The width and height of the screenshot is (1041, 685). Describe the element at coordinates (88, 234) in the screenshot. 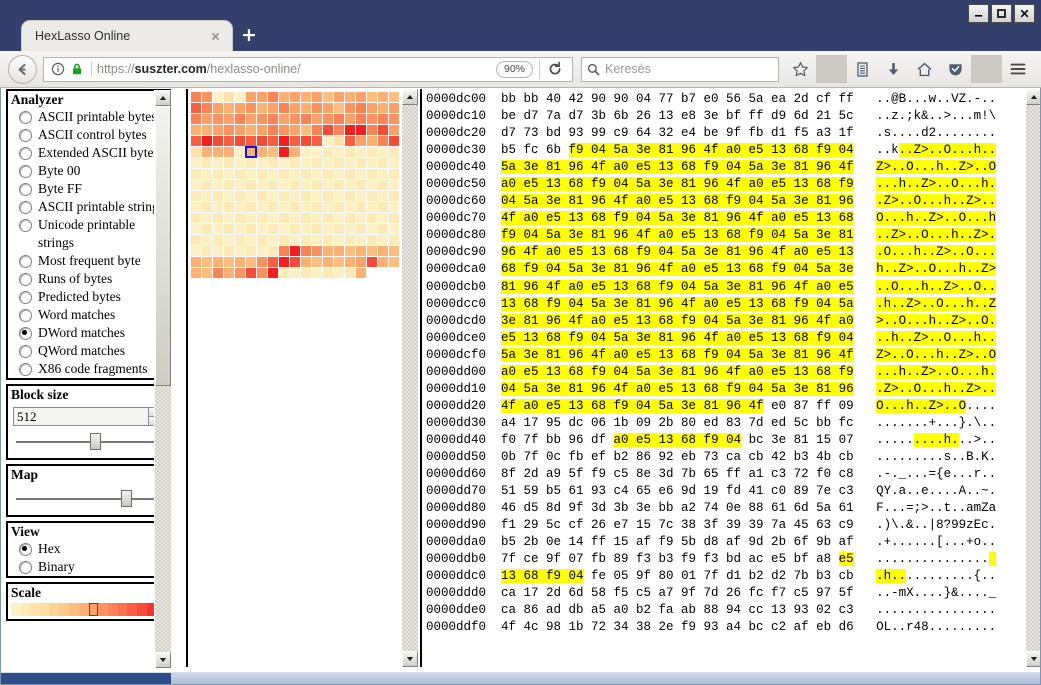

I see `analyzer-option: Unicode printable strings` at that location.